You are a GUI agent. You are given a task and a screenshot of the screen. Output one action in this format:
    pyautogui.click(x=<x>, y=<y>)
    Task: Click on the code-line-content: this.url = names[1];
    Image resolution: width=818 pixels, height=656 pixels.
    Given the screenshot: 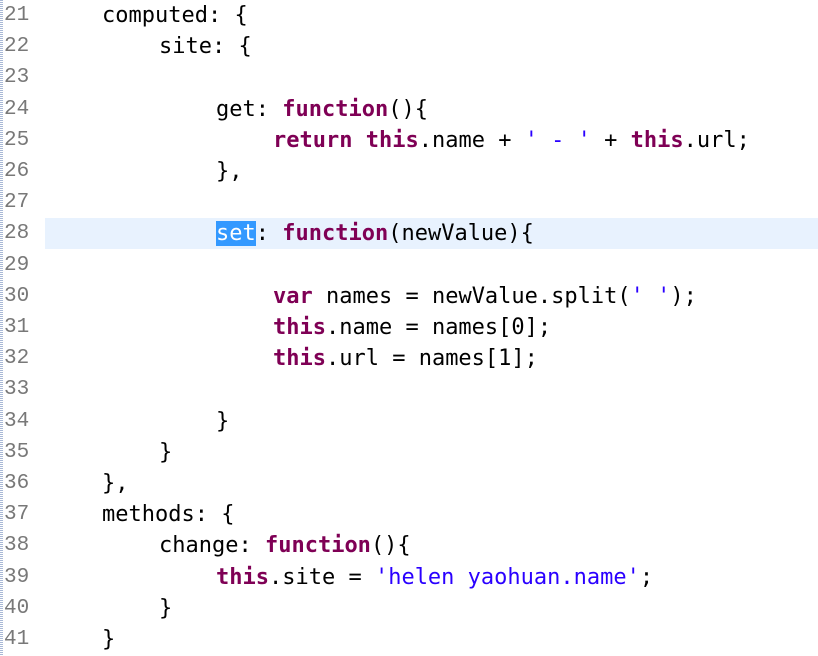 What is the action you would take?
    pyautogui.click(x=431, y=358)
    